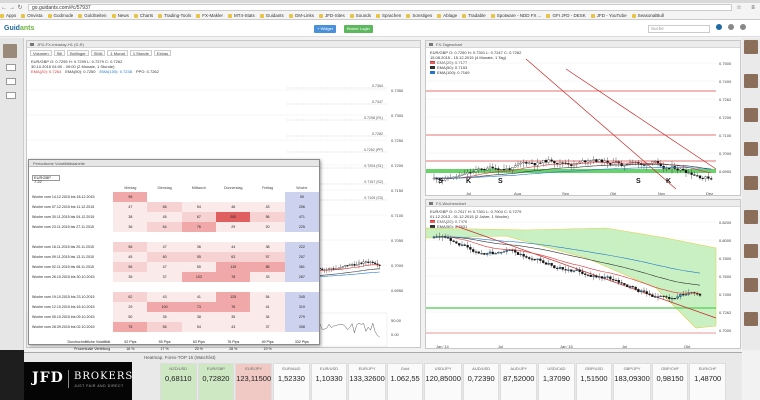  Describe the element at coordinates (63, 277) in the screenshot. I see `row-label: Woche vom 26.10.2015 bis 30.10.2015` at that location.